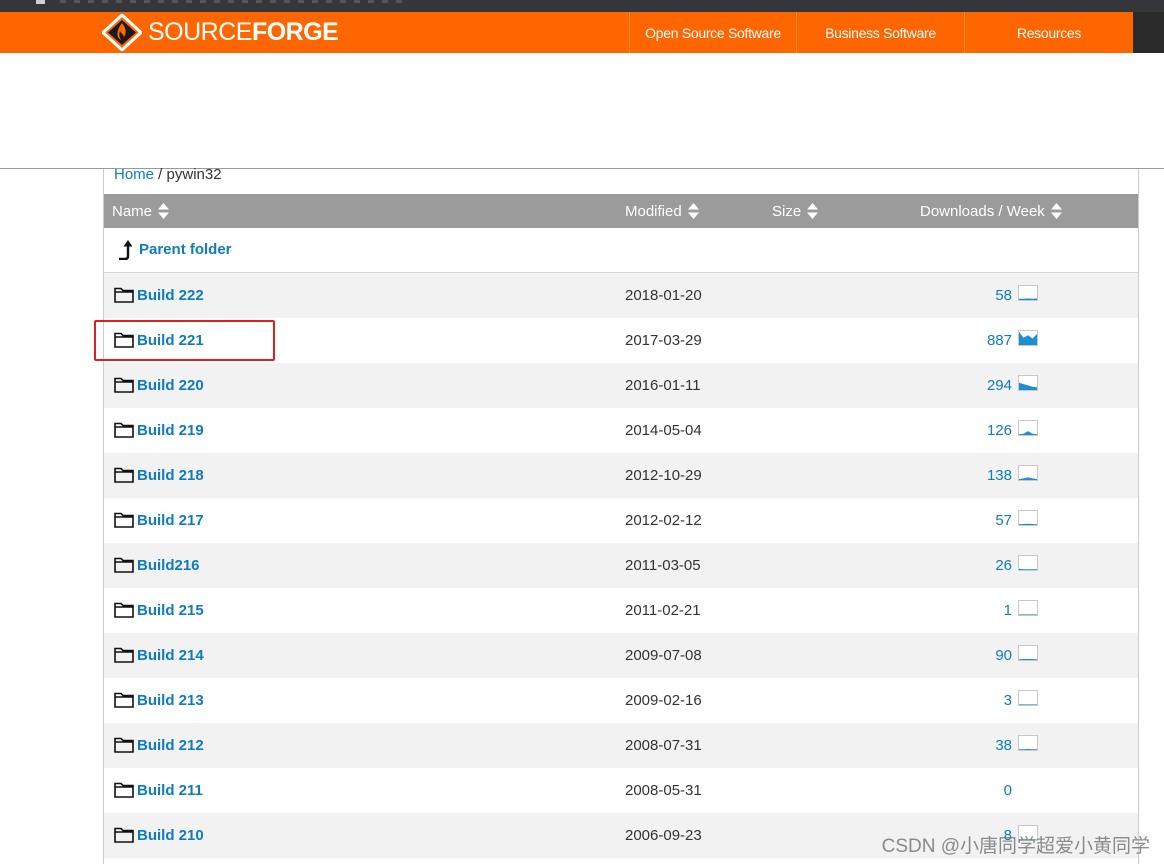 Image resolution: width=1164 pixels, height=864 pixels. Describe the element at coordinates (1008, 700) in the screenshot. I see `downloads-count-link: 3` at that location.